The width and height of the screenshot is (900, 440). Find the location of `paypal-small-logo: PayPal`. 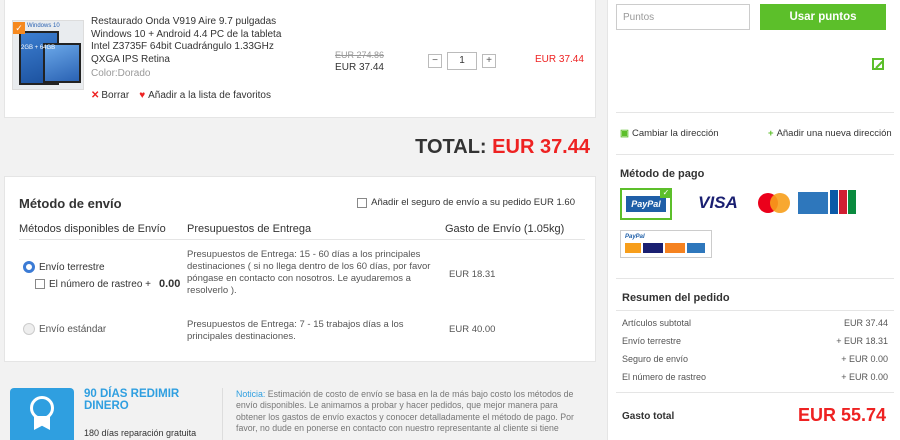

paypal-small-logo: PayPal is located at coordinates (635, 237).